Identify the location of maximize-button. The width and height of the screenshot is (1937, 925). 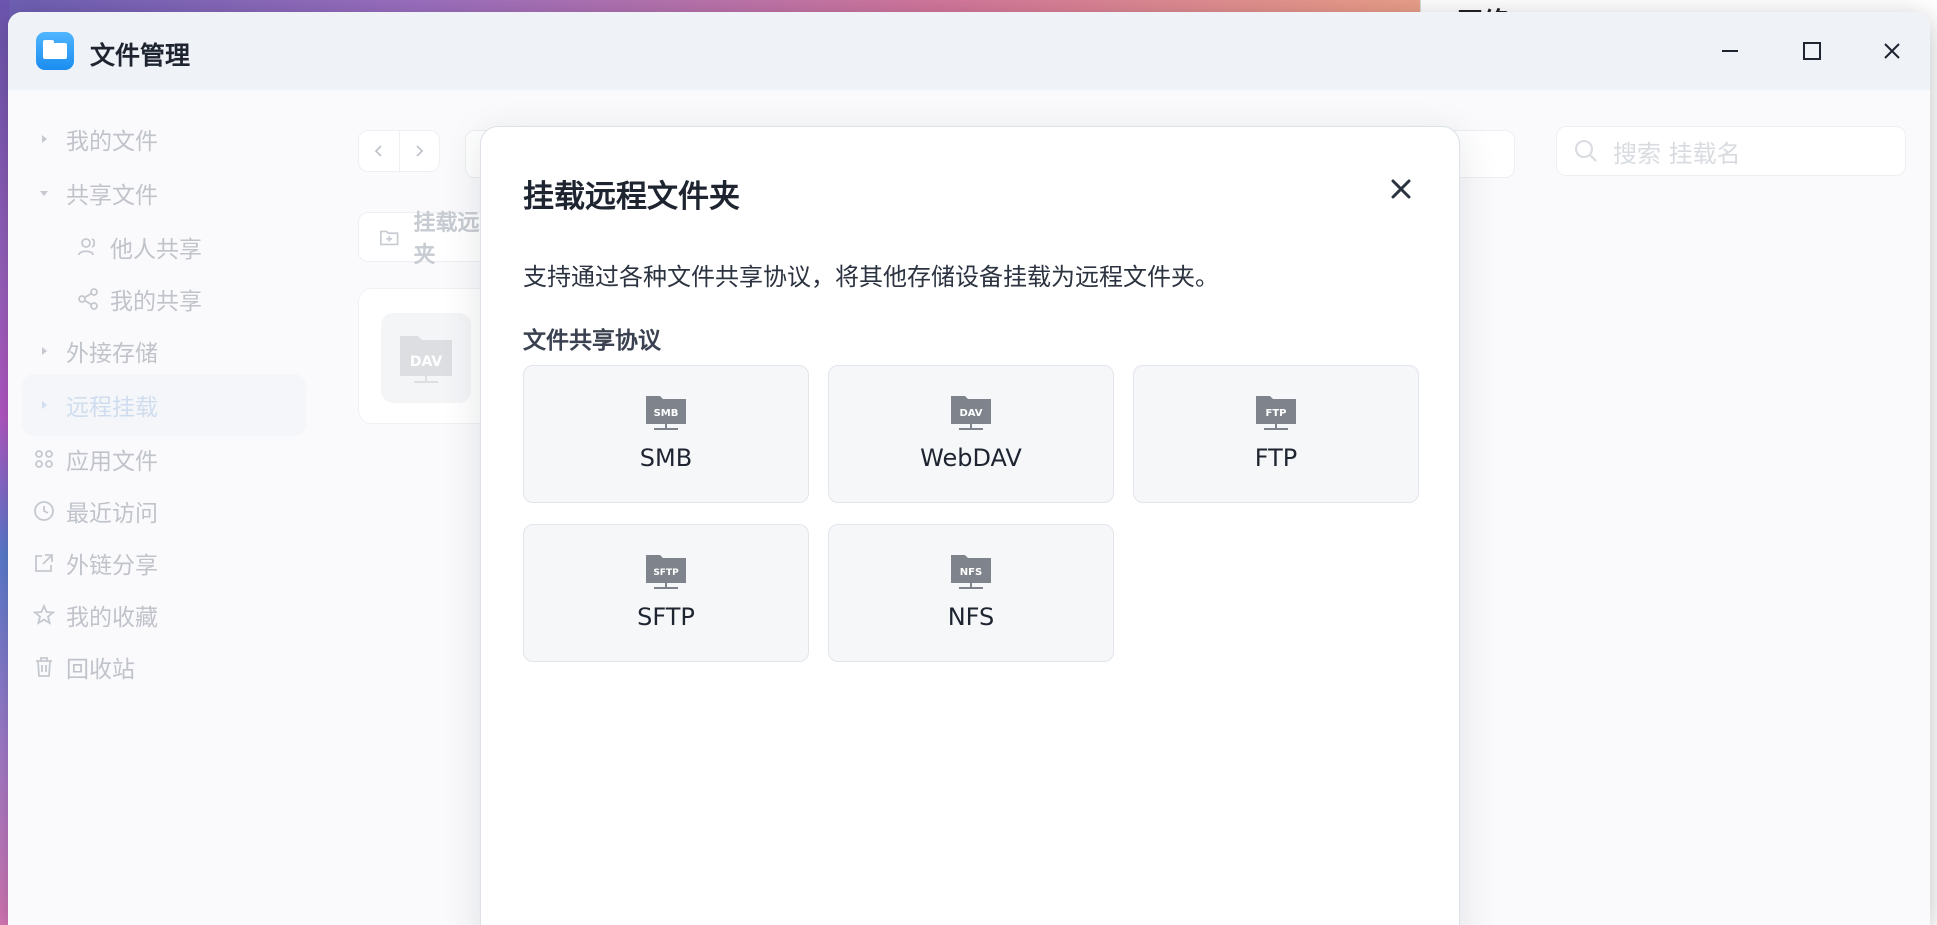
(1812, 51).